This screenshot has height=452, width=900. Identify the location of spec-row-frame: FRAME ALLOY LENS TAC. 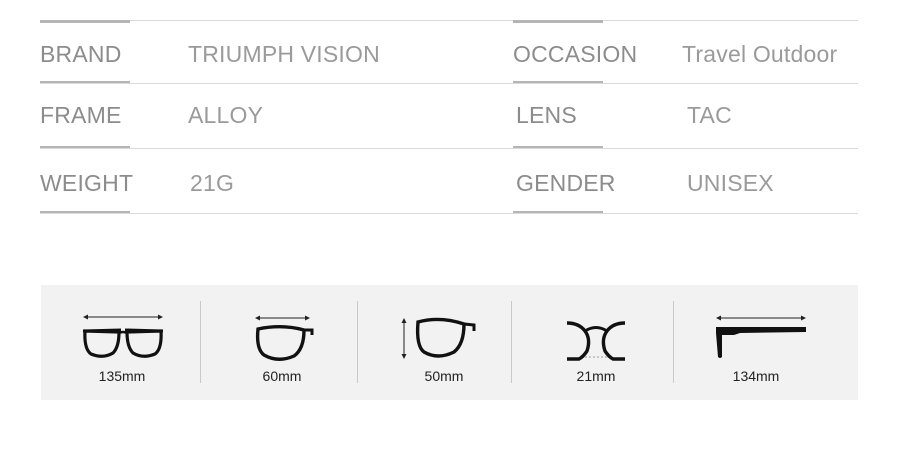
(449, 115).